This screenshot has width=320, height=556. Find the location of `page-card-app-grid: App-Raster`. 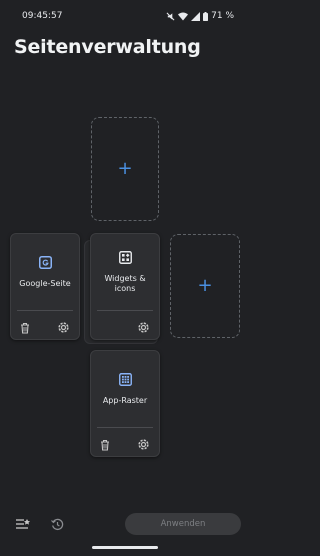

page-card-app-grid: App-Raster is located at coordinates (125, 403).